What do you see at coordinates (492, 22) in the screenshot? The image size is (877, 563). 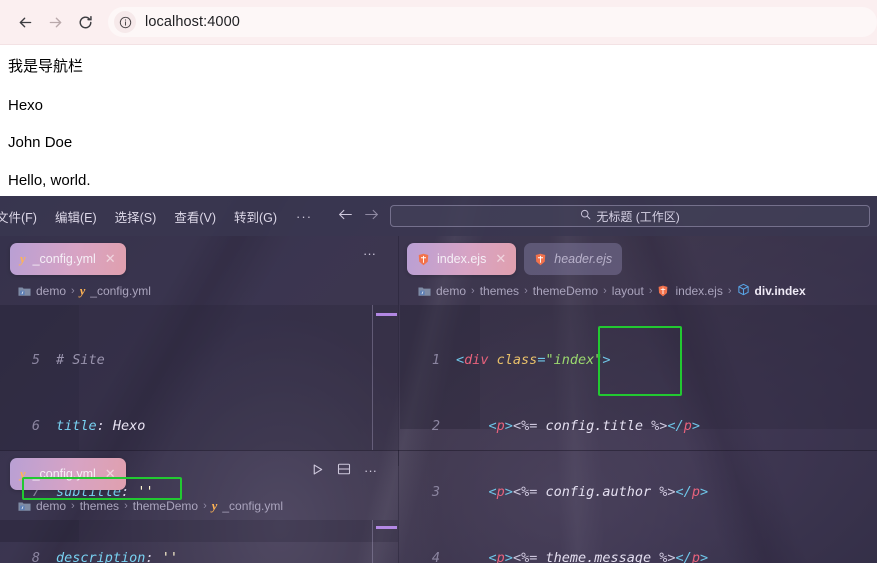 I see `address-bar: localhost:4000` at bounding box center [492, 22].